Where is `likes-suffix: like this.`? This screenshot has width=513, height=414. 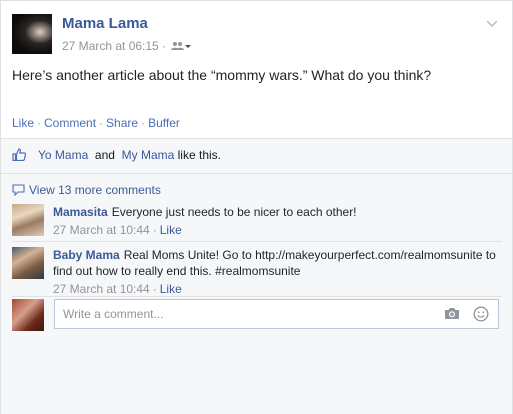
likes-suffix: like this. is located at coordinates (199, 155).